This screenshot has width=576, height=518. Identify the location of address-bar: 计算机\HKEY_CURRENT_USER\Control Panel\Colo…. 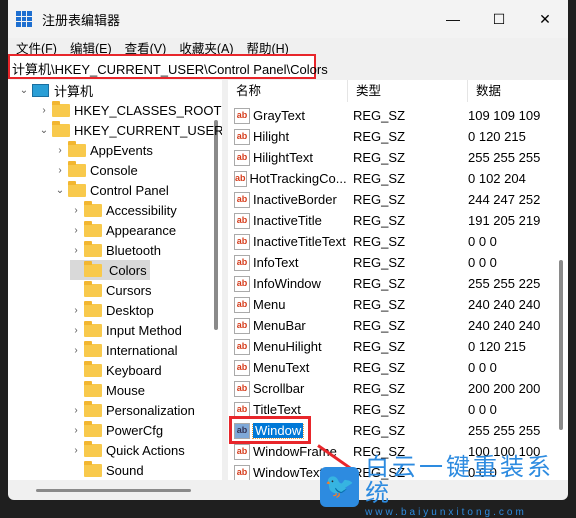
(168, 66).